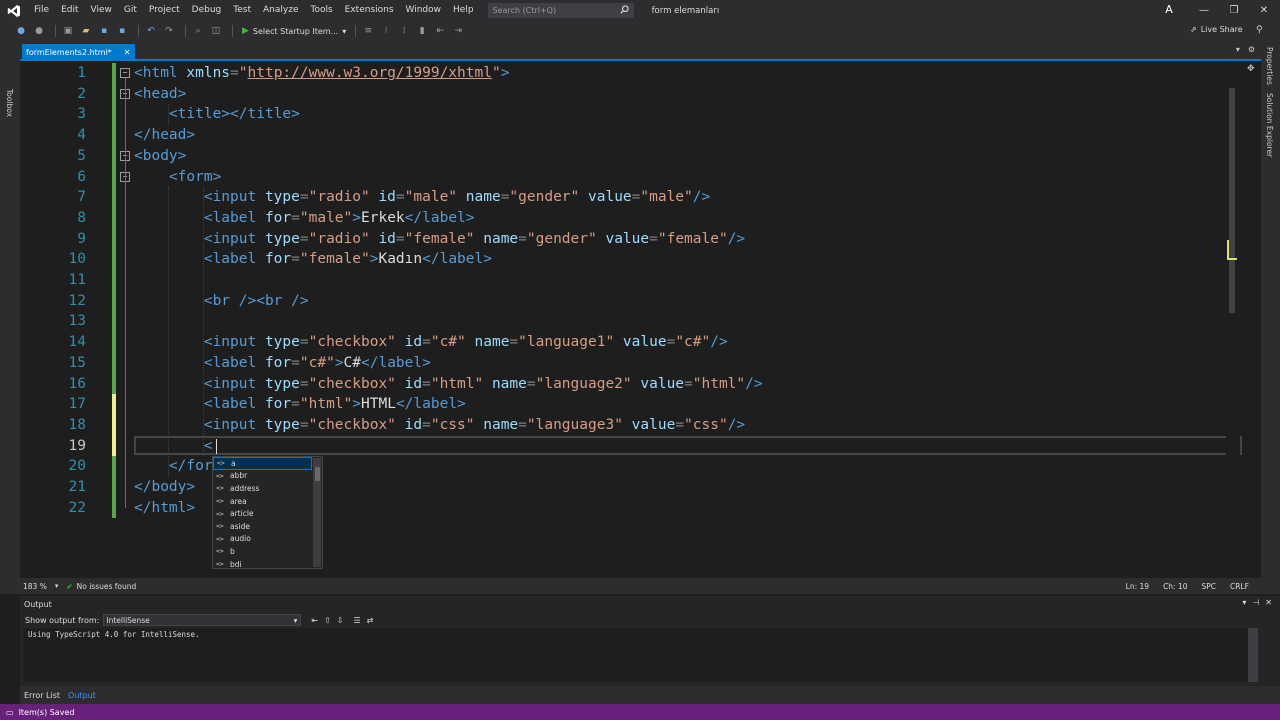 The height and width of the screenshot is (720, 1280). Describe the element at coordinates (9, 103) in the screenshot. I see `toolbox-tab: Toolbox` at that location.